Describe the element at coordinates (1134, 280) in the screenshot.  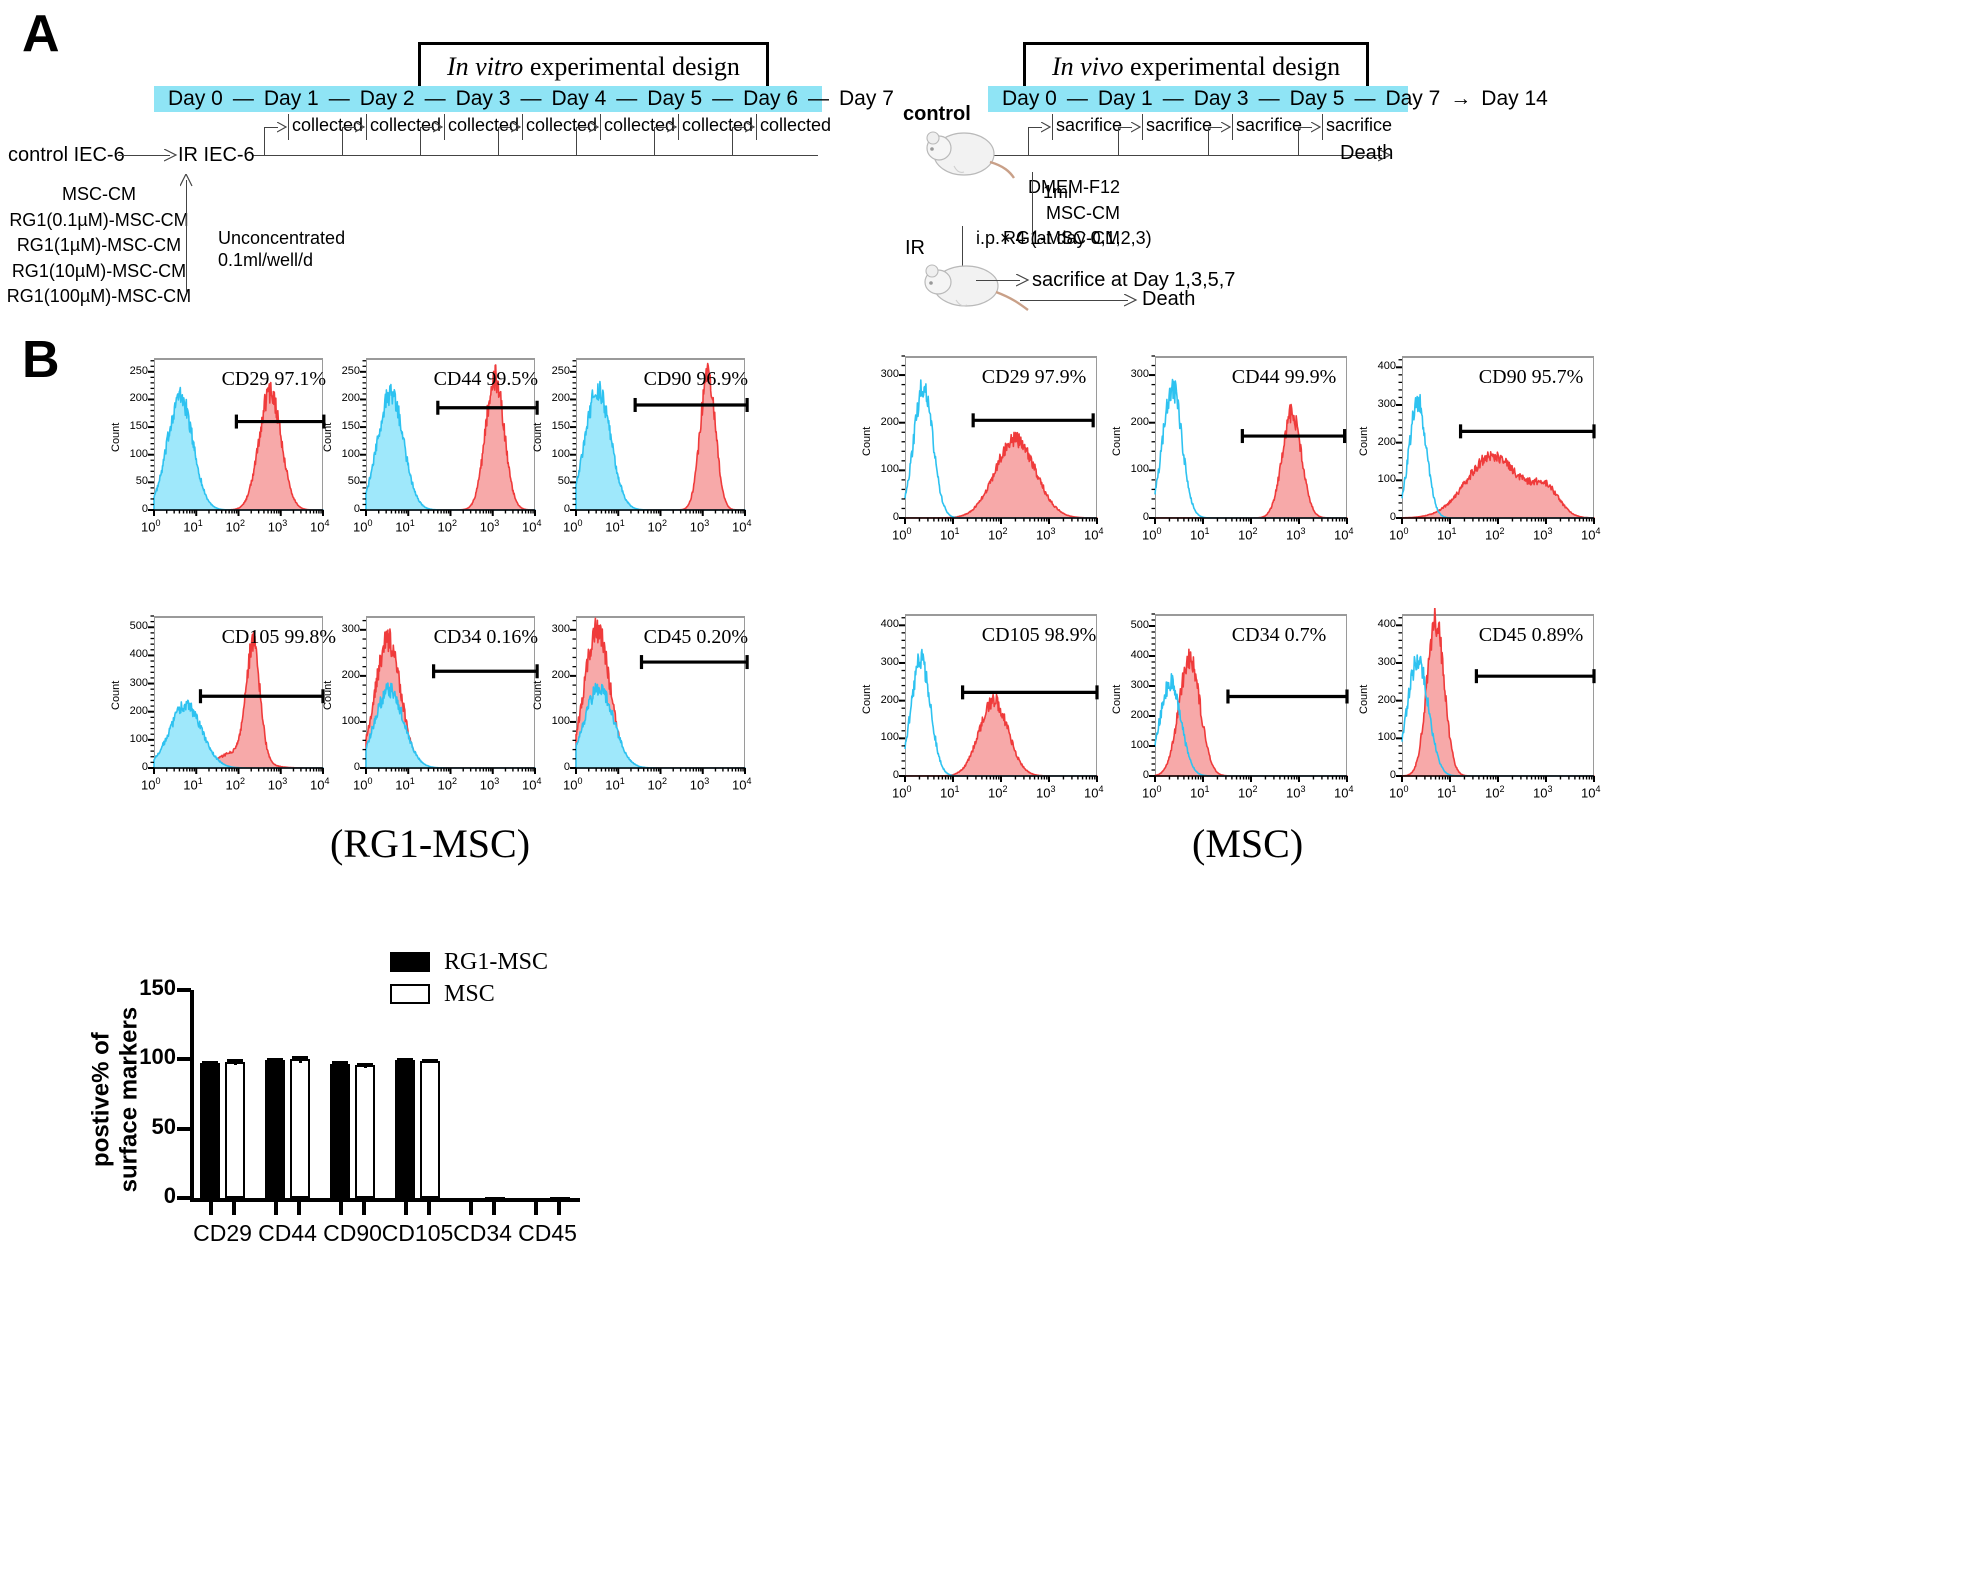
I see `sacrifice-days-label: sacrifice at Day 1,3,5,7` at that location.